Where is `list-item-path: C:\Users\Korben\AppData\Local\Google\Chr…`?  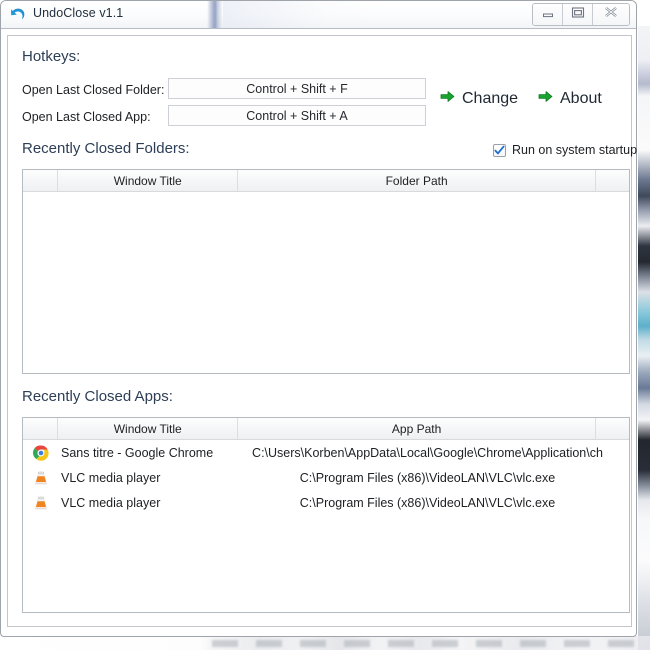 list-item-path: C:\Users\Korben\AppData\Local\Google\Chr… is located at coordinates (427, 452).